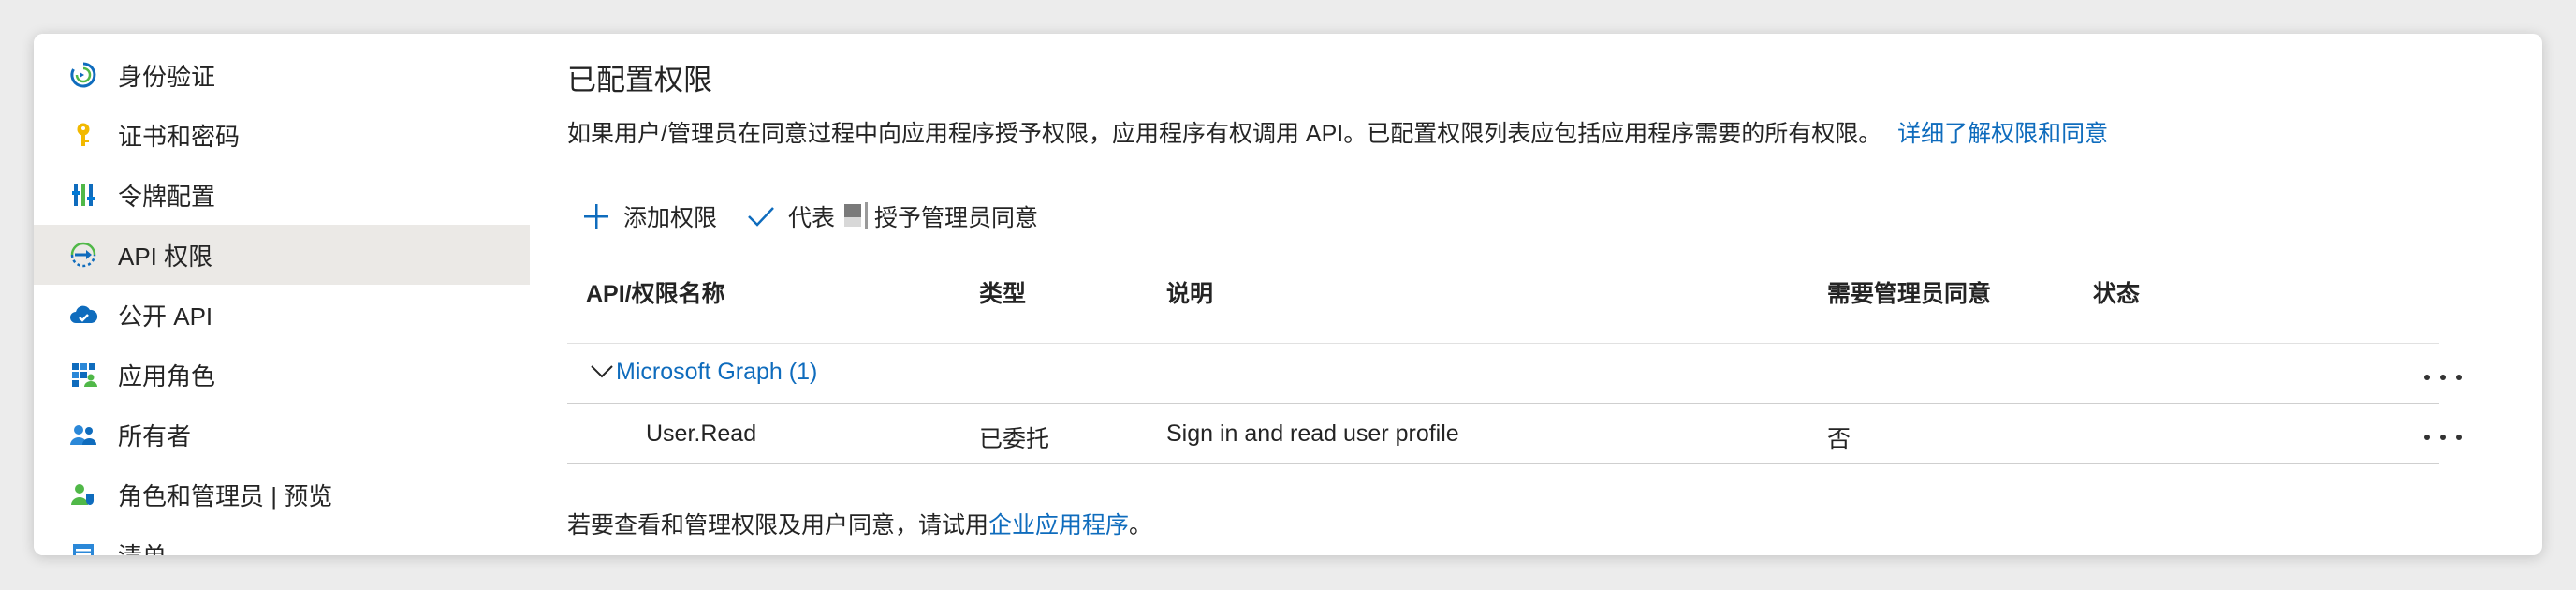 The height and width of the screenshot is (590, 2576). What do you see at coordinates (83, 495) in the screenshot?
I see `person-shield-icon` at bounding box center [83, 495].